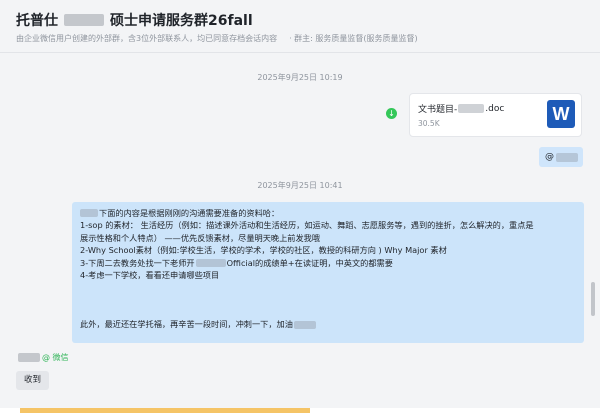 Image resolution: width=600 pixels, height=413 pixels. What do you see at coordinates (549, 157) in the screenshot?
I see `mention-at: @` at bounding box center [549, 157].